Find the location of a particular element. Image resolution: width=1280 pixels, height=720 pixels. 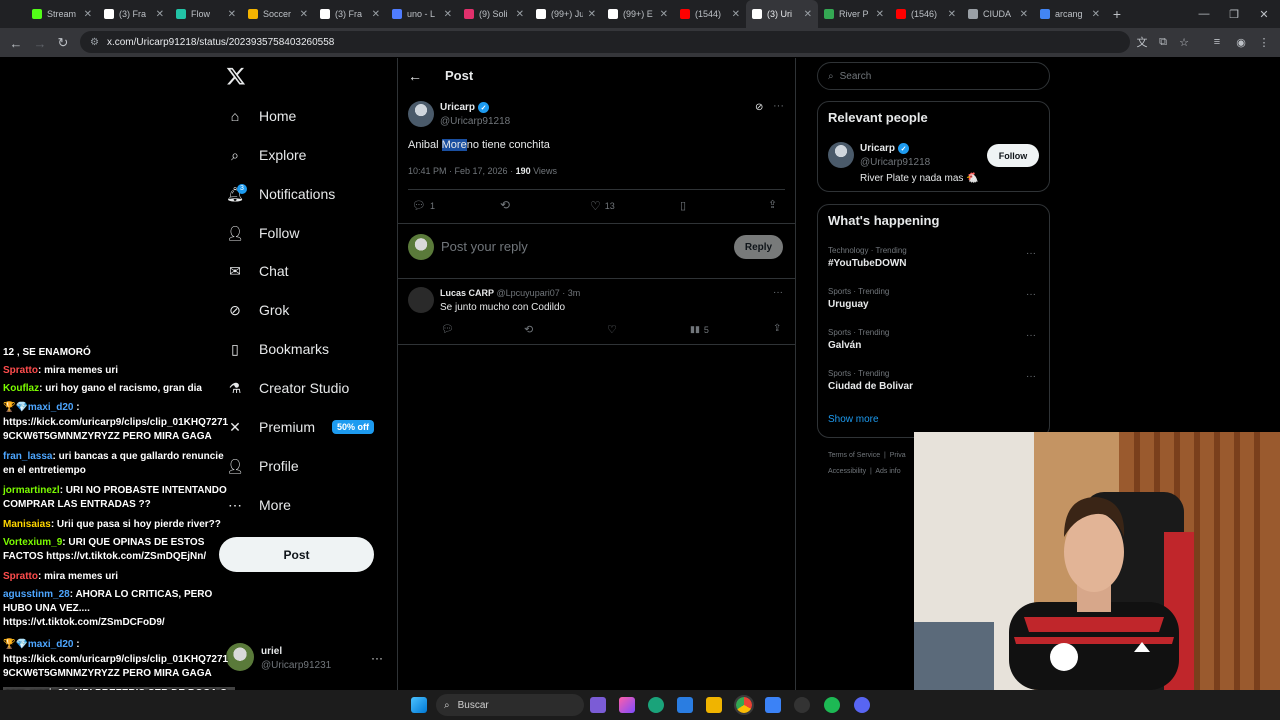

account-handle: @Uricarp91231 is located at coordinates (296, 665).